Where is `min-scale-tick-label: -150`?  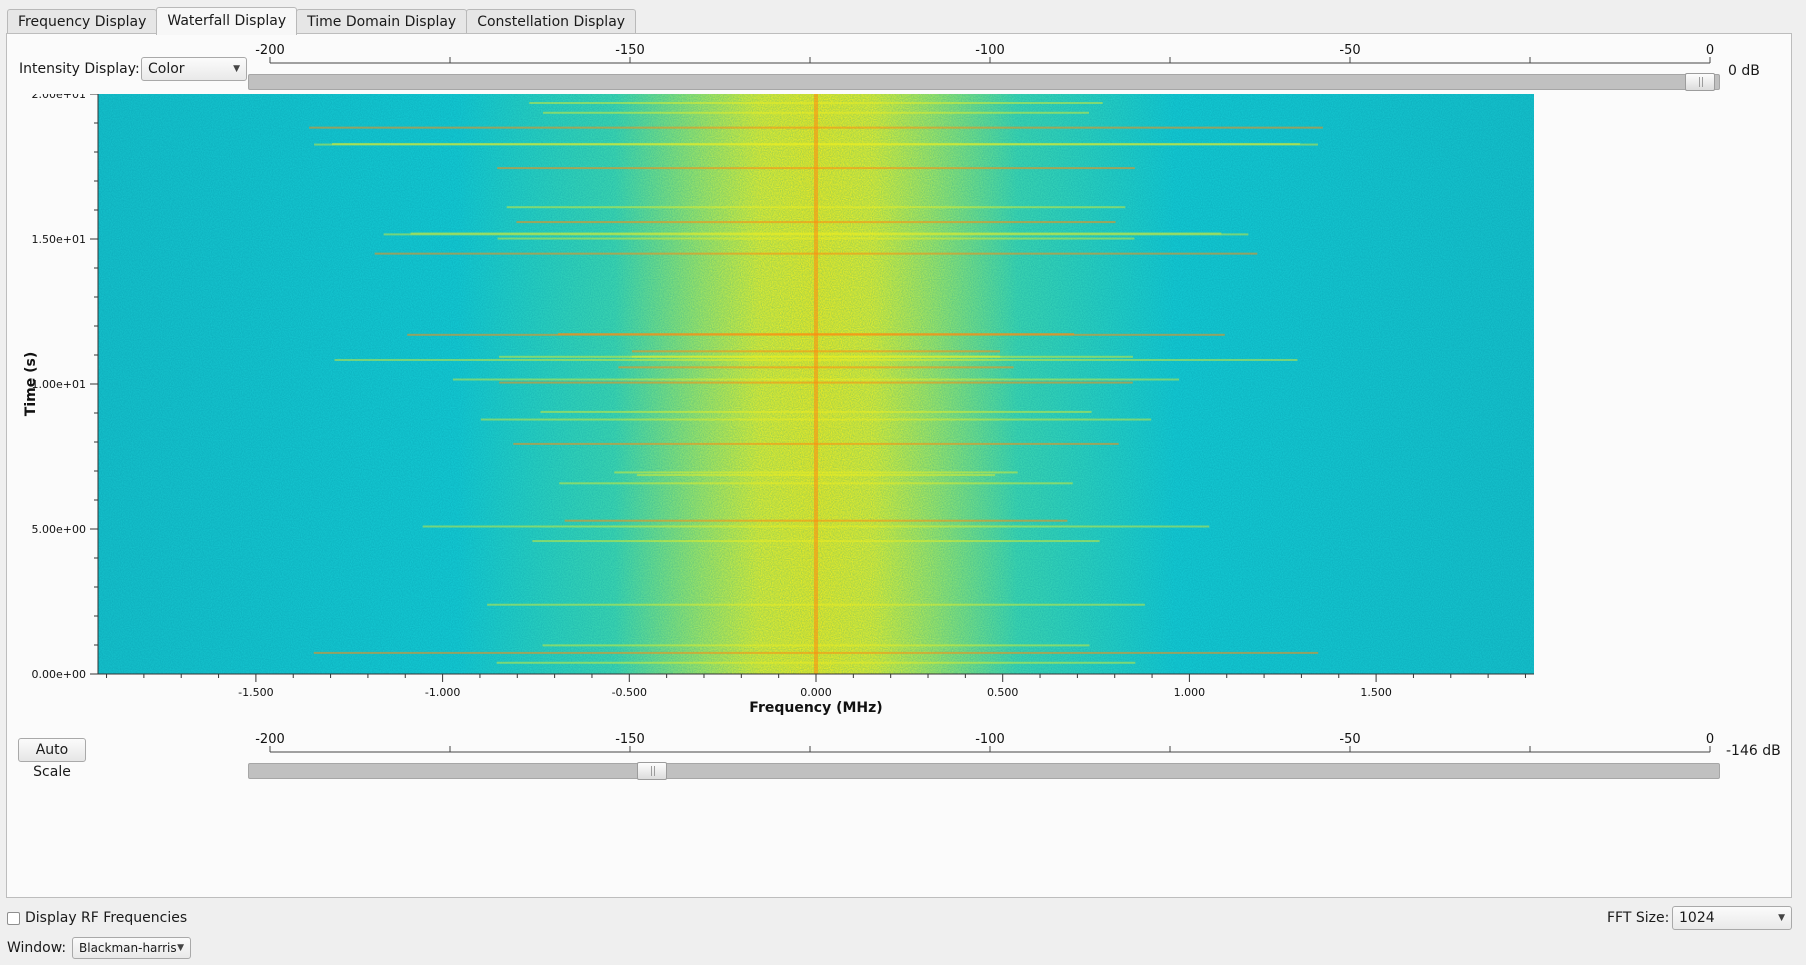 min-scale-tick-label: -150 is located at coordinates (630, 739).